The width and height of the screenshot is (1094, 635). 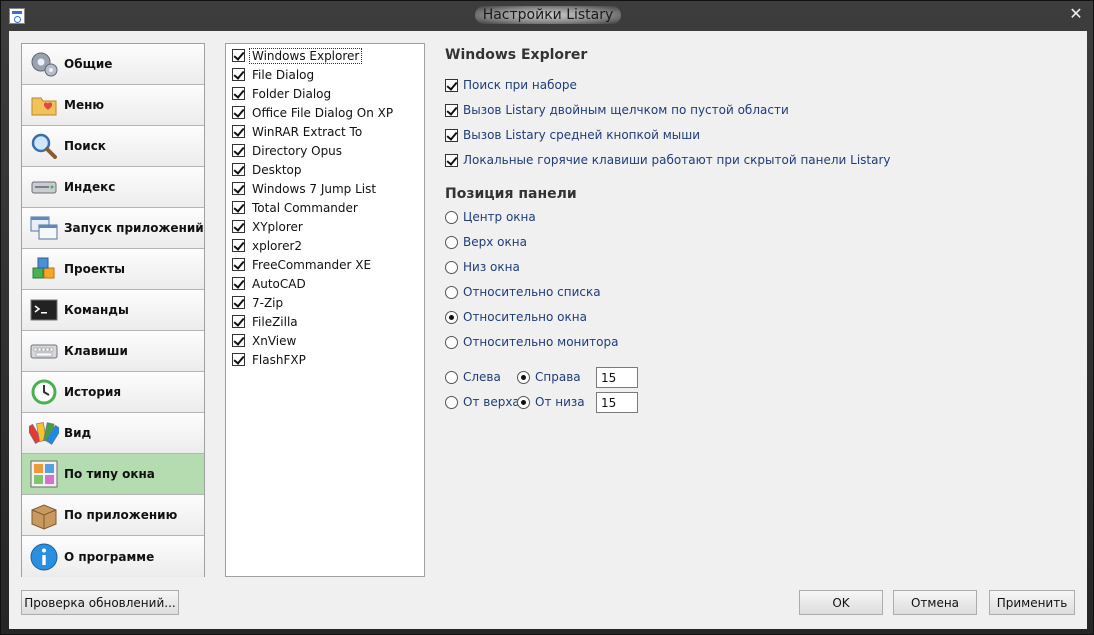 I want to click on list-item: Directory Opus, so click(x=325, y=150).